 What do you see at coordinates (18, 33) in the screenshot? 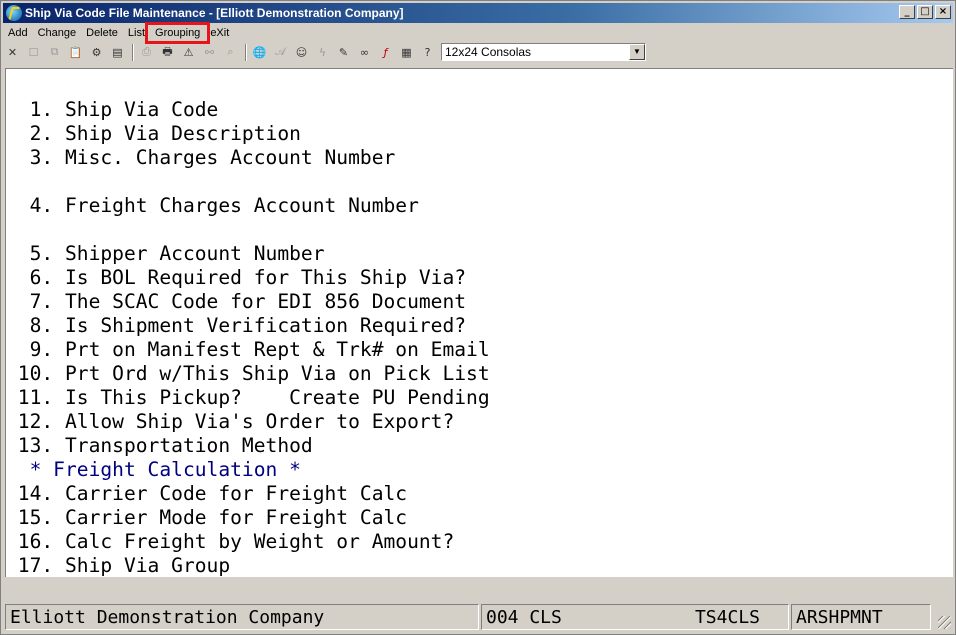
I see `menu-add: Add` at bounding box center [18, 33].